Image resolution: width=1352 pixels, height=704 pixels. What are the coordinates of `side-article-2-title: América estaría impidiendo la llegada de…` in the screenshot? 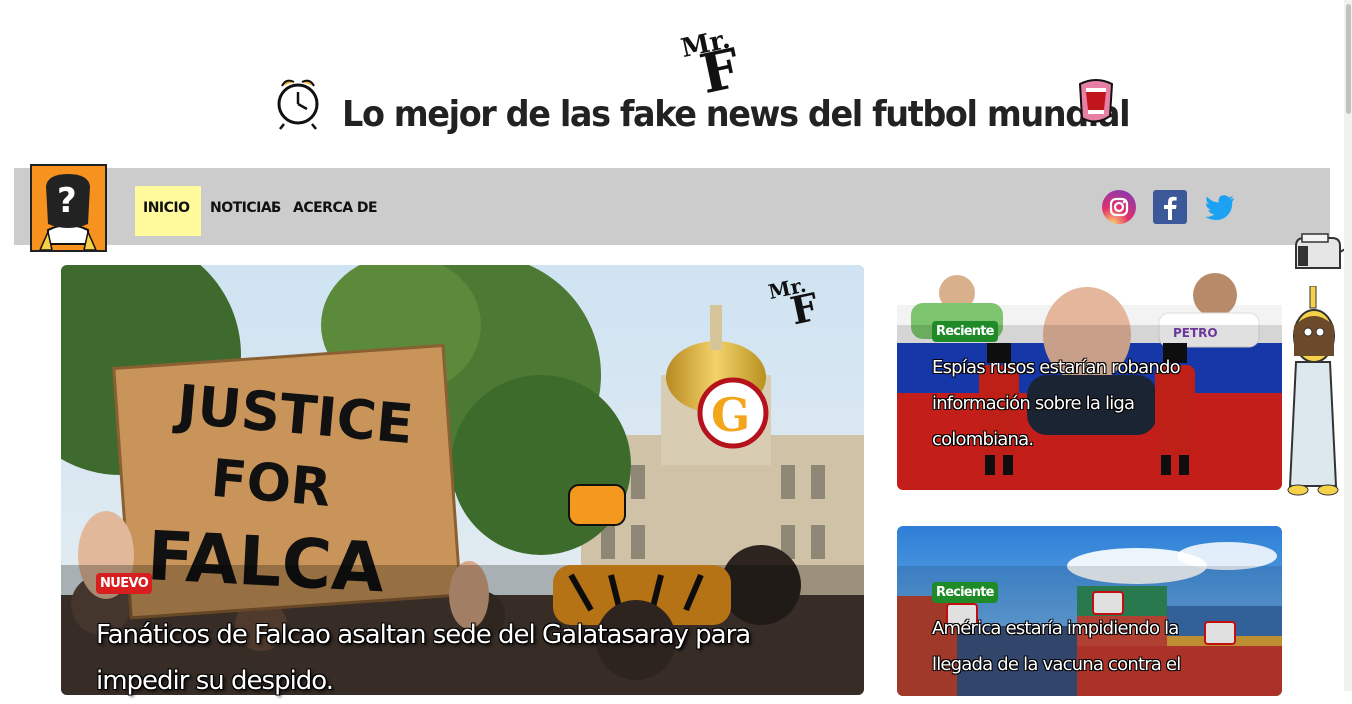 It's located at (1077, 647).